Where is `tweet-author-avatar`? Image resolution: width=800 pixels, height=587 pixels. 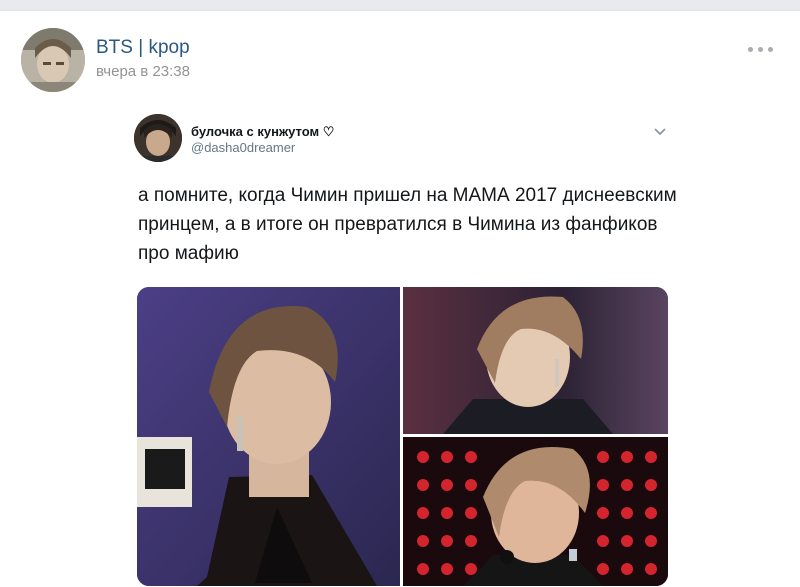 tweet-author-avatar is located at coordinates (158, 138).